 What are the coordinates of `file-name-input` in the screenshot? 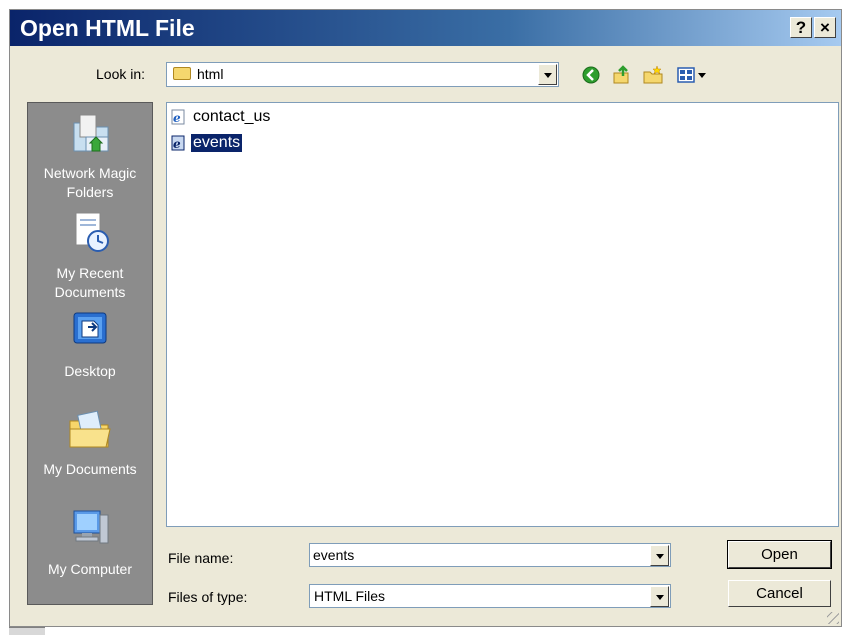 It's located at (473, 555).